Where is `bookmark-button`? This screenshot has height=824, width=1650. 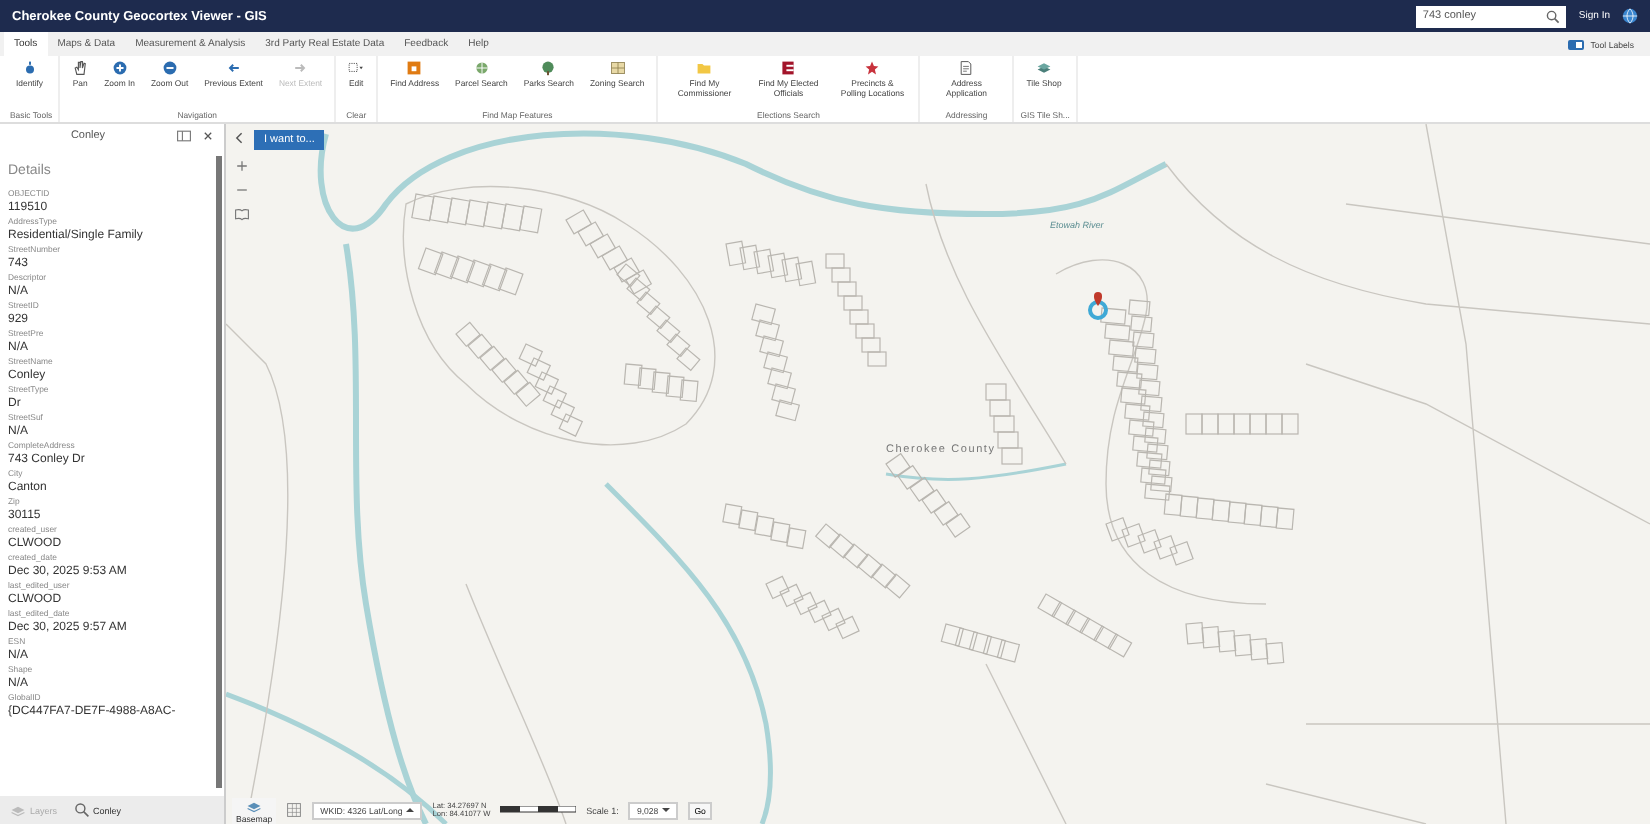
bookmark-button is located at coordinates (242, 213).